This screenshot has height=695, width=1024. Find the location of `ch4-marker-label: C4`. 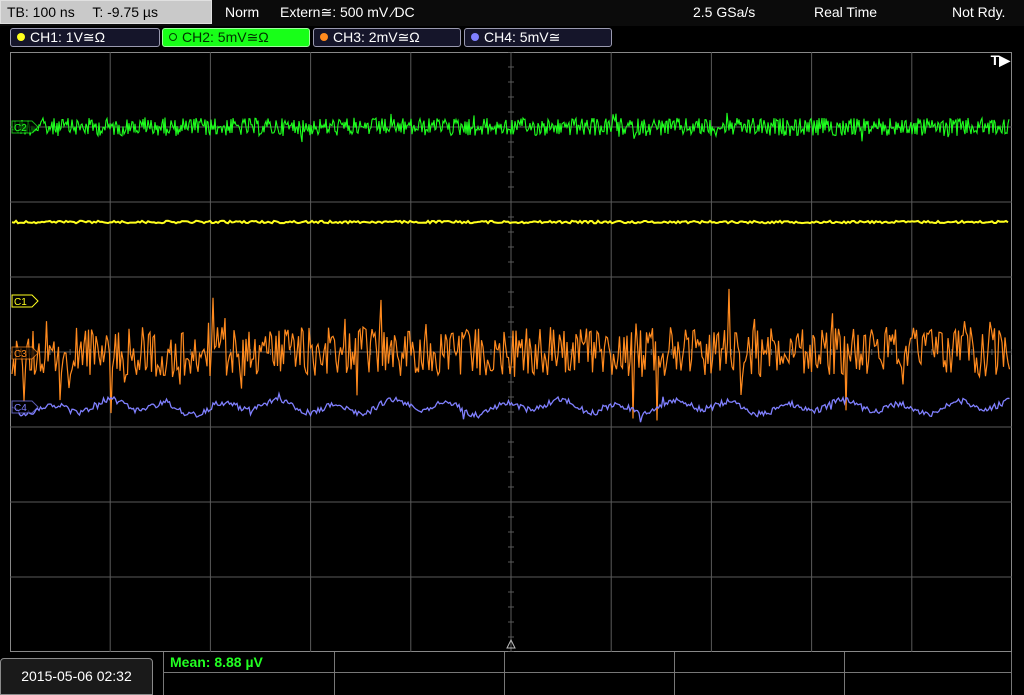

ch4-marker-label: C4 is located at coordinates (20, 408).